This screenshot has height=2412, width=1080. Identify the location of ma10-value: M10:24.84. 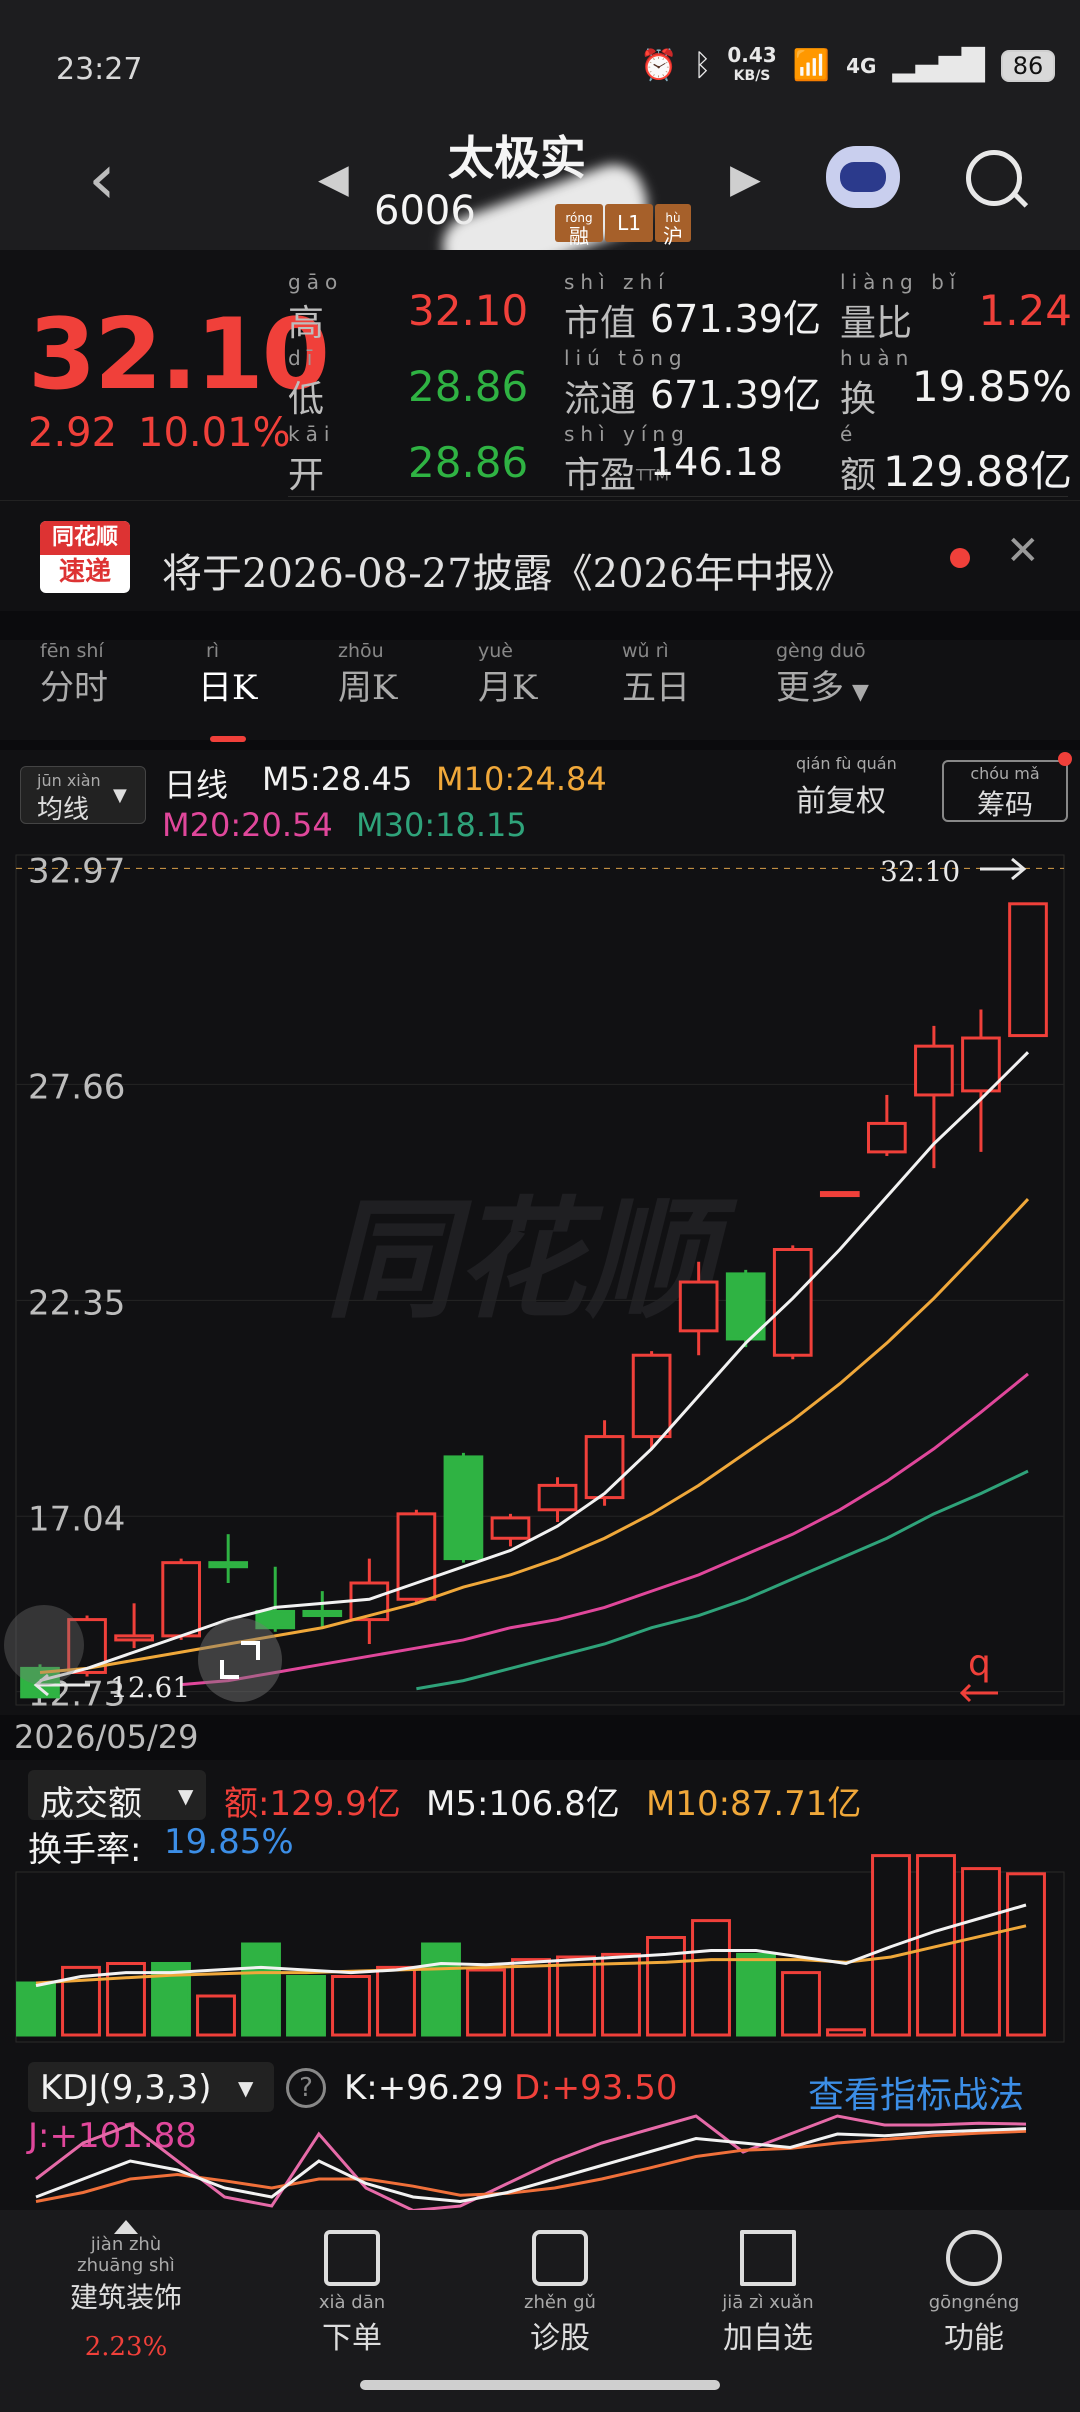
(521, 779).